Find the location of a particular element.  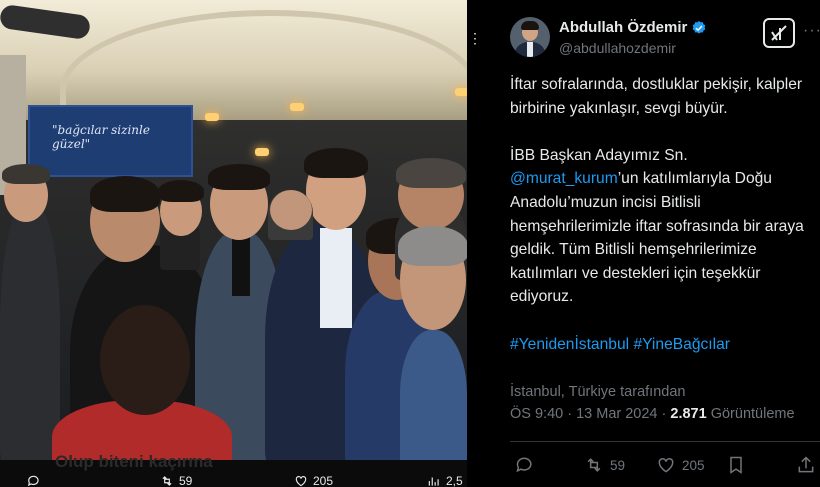

grok-button is located at coordinates (779, 33).